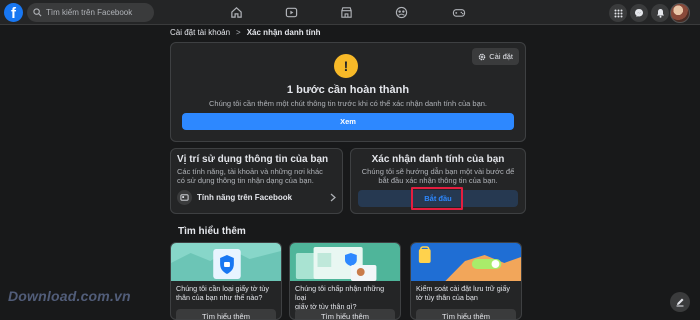  What do you see at coordinates (37, 12) in the screenshot?
I see `search-icon` at bounding box center [37, 12].